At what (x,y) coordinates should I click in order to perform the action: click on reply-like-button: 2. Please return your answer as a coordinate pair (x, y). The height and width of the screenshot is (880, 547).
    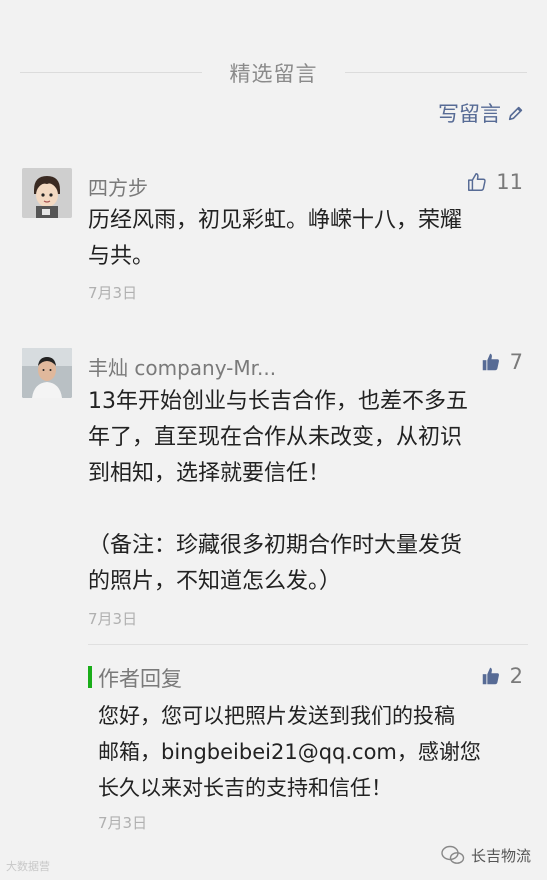
    Looking at the image, I should click on (501, 676).